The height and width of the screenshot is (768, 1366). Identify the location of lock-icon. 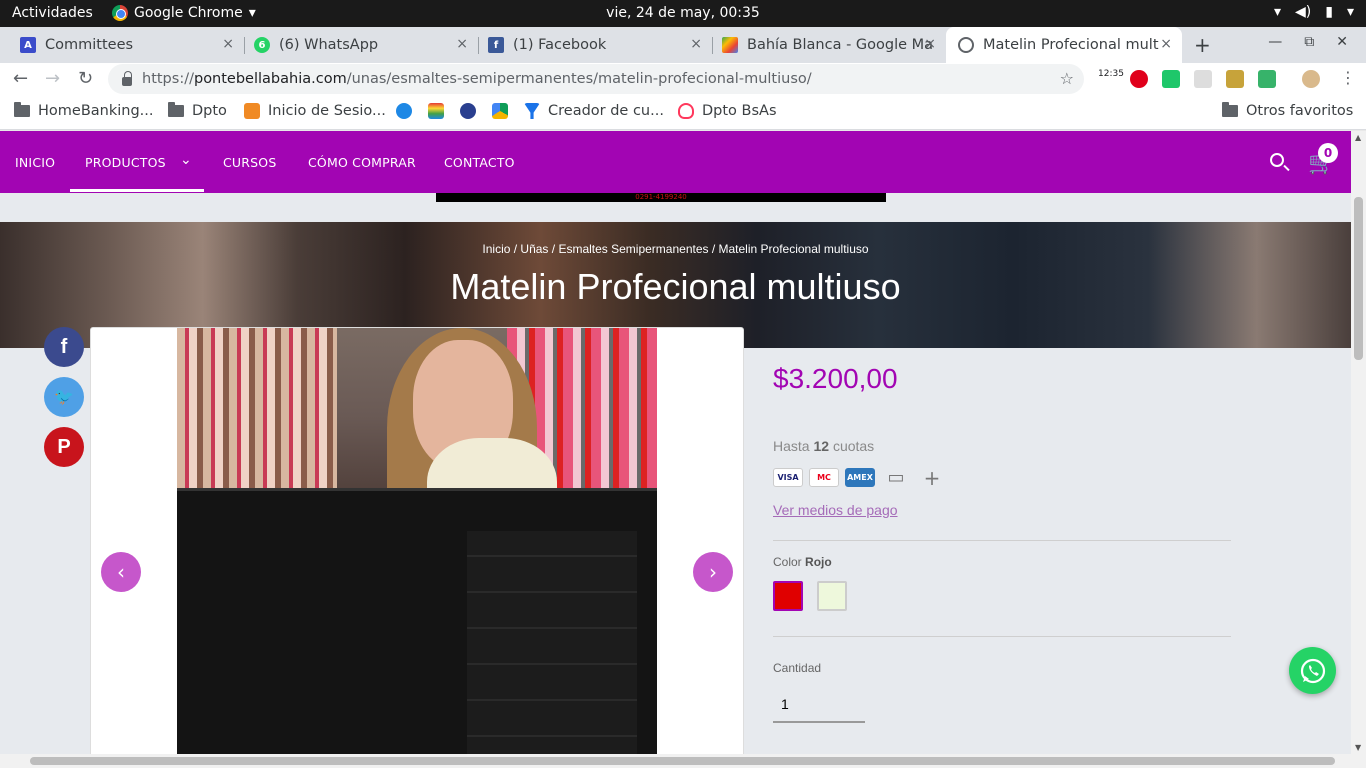
(127, 78).